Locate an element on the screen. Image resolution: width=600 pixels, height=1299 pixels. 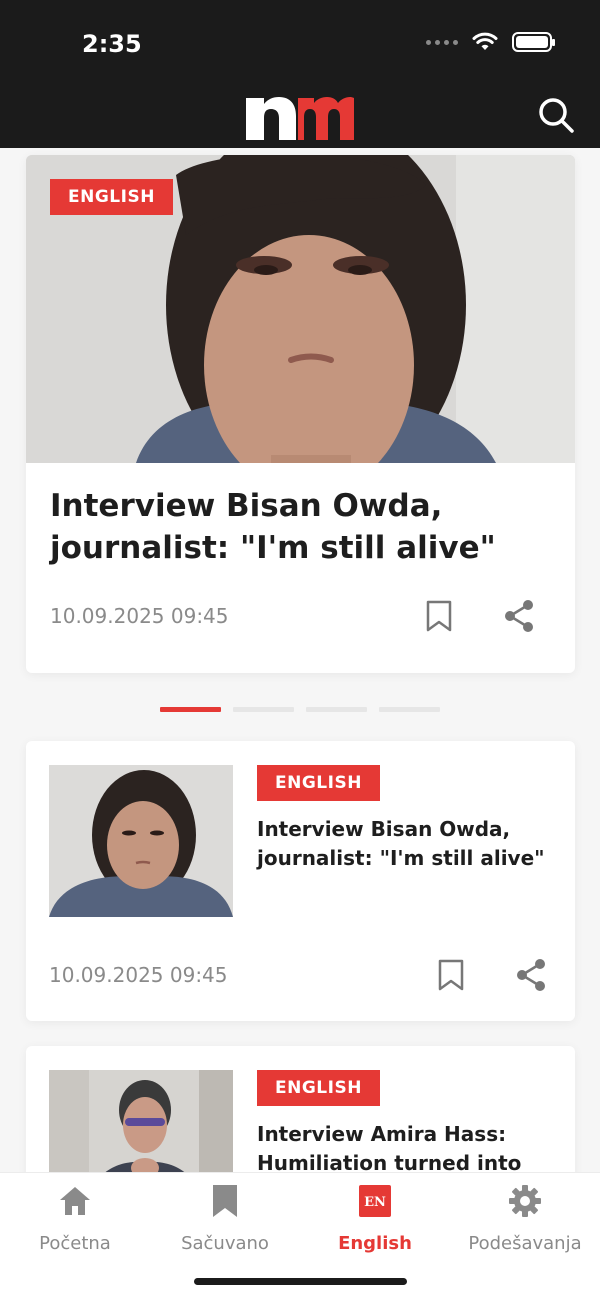
article-thumbnail is located at coordinates (141, 841).